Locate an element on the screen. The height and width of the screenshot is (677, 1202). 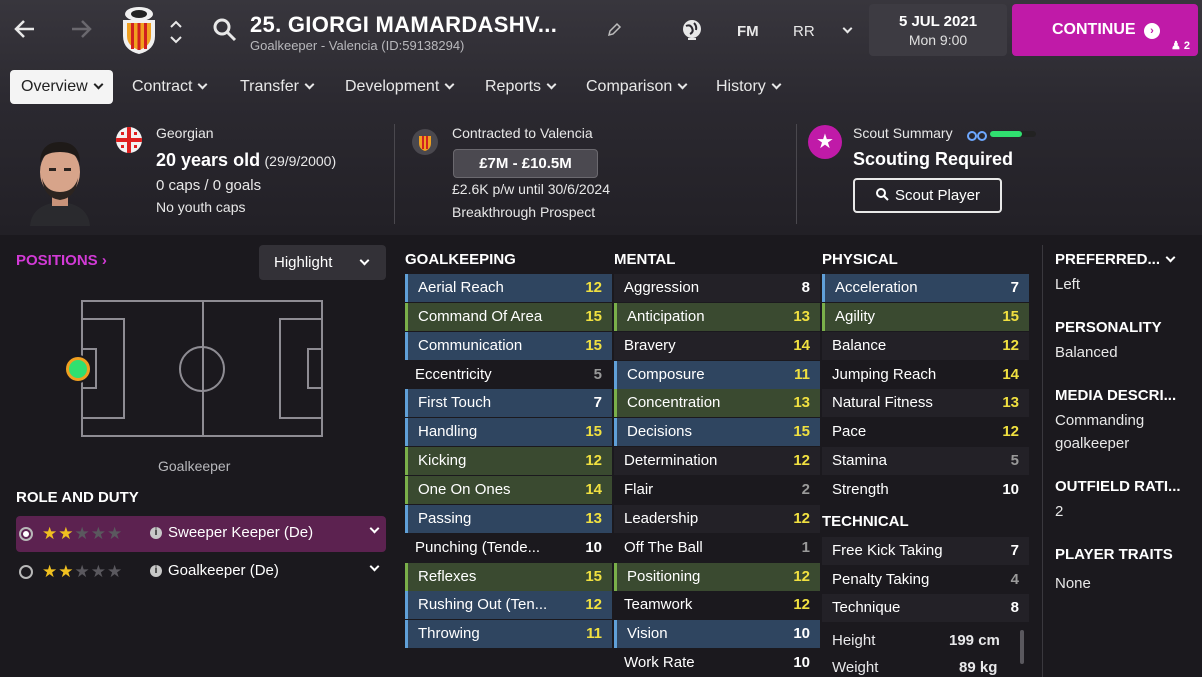
attribute-row: Eccentricity 5 is located at coordinates (508, 375).